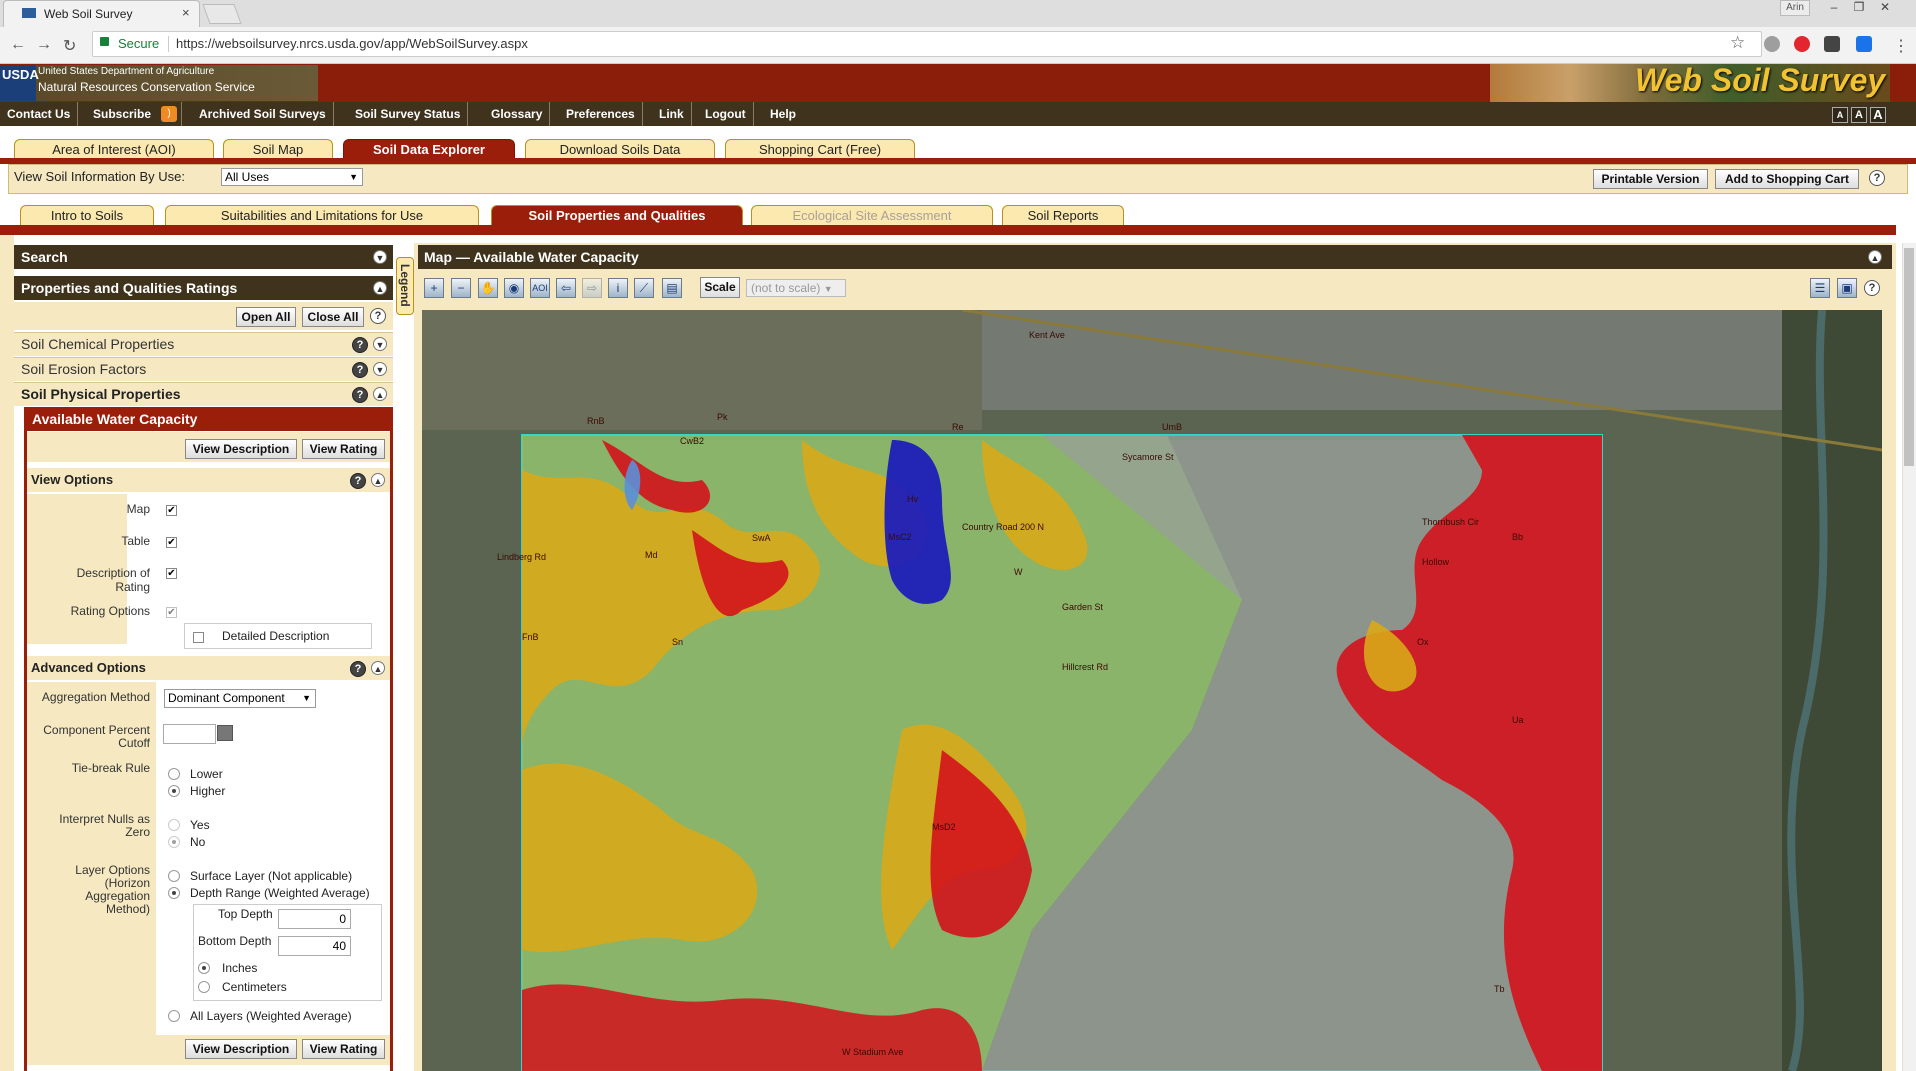 This screenshot has height=1071, width=1916. What do you see at coordinates (1847, 288) in the screenshot?
I see `map-image-icon: ▣` at bounding box center [1847, 288].